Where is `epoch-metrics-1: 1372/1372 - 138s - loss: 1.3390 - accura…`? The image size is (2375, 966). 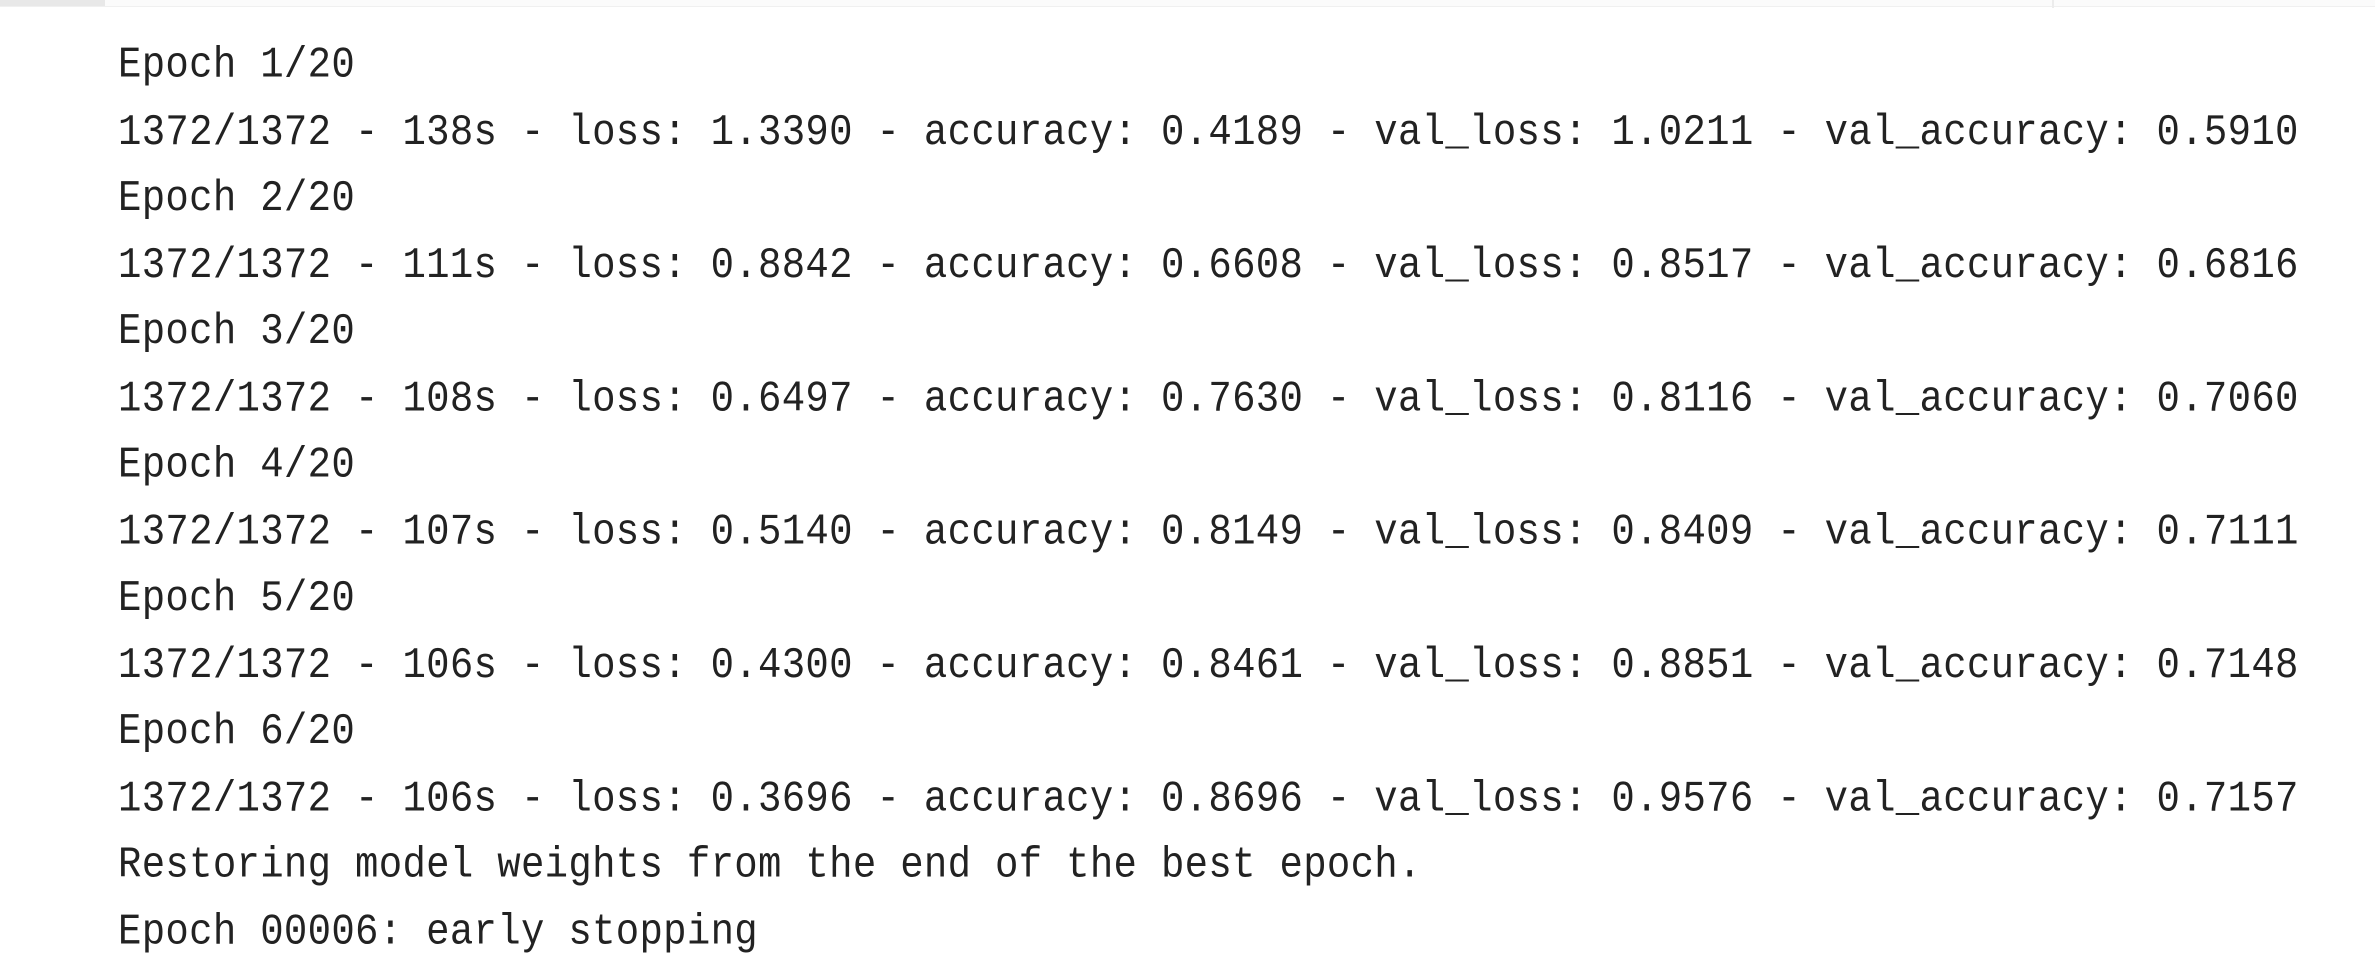
epoch-metrics-1: 1372/1372 - 138s - loss: 1.3390 - accura… is located at coordinates (1208, 132).